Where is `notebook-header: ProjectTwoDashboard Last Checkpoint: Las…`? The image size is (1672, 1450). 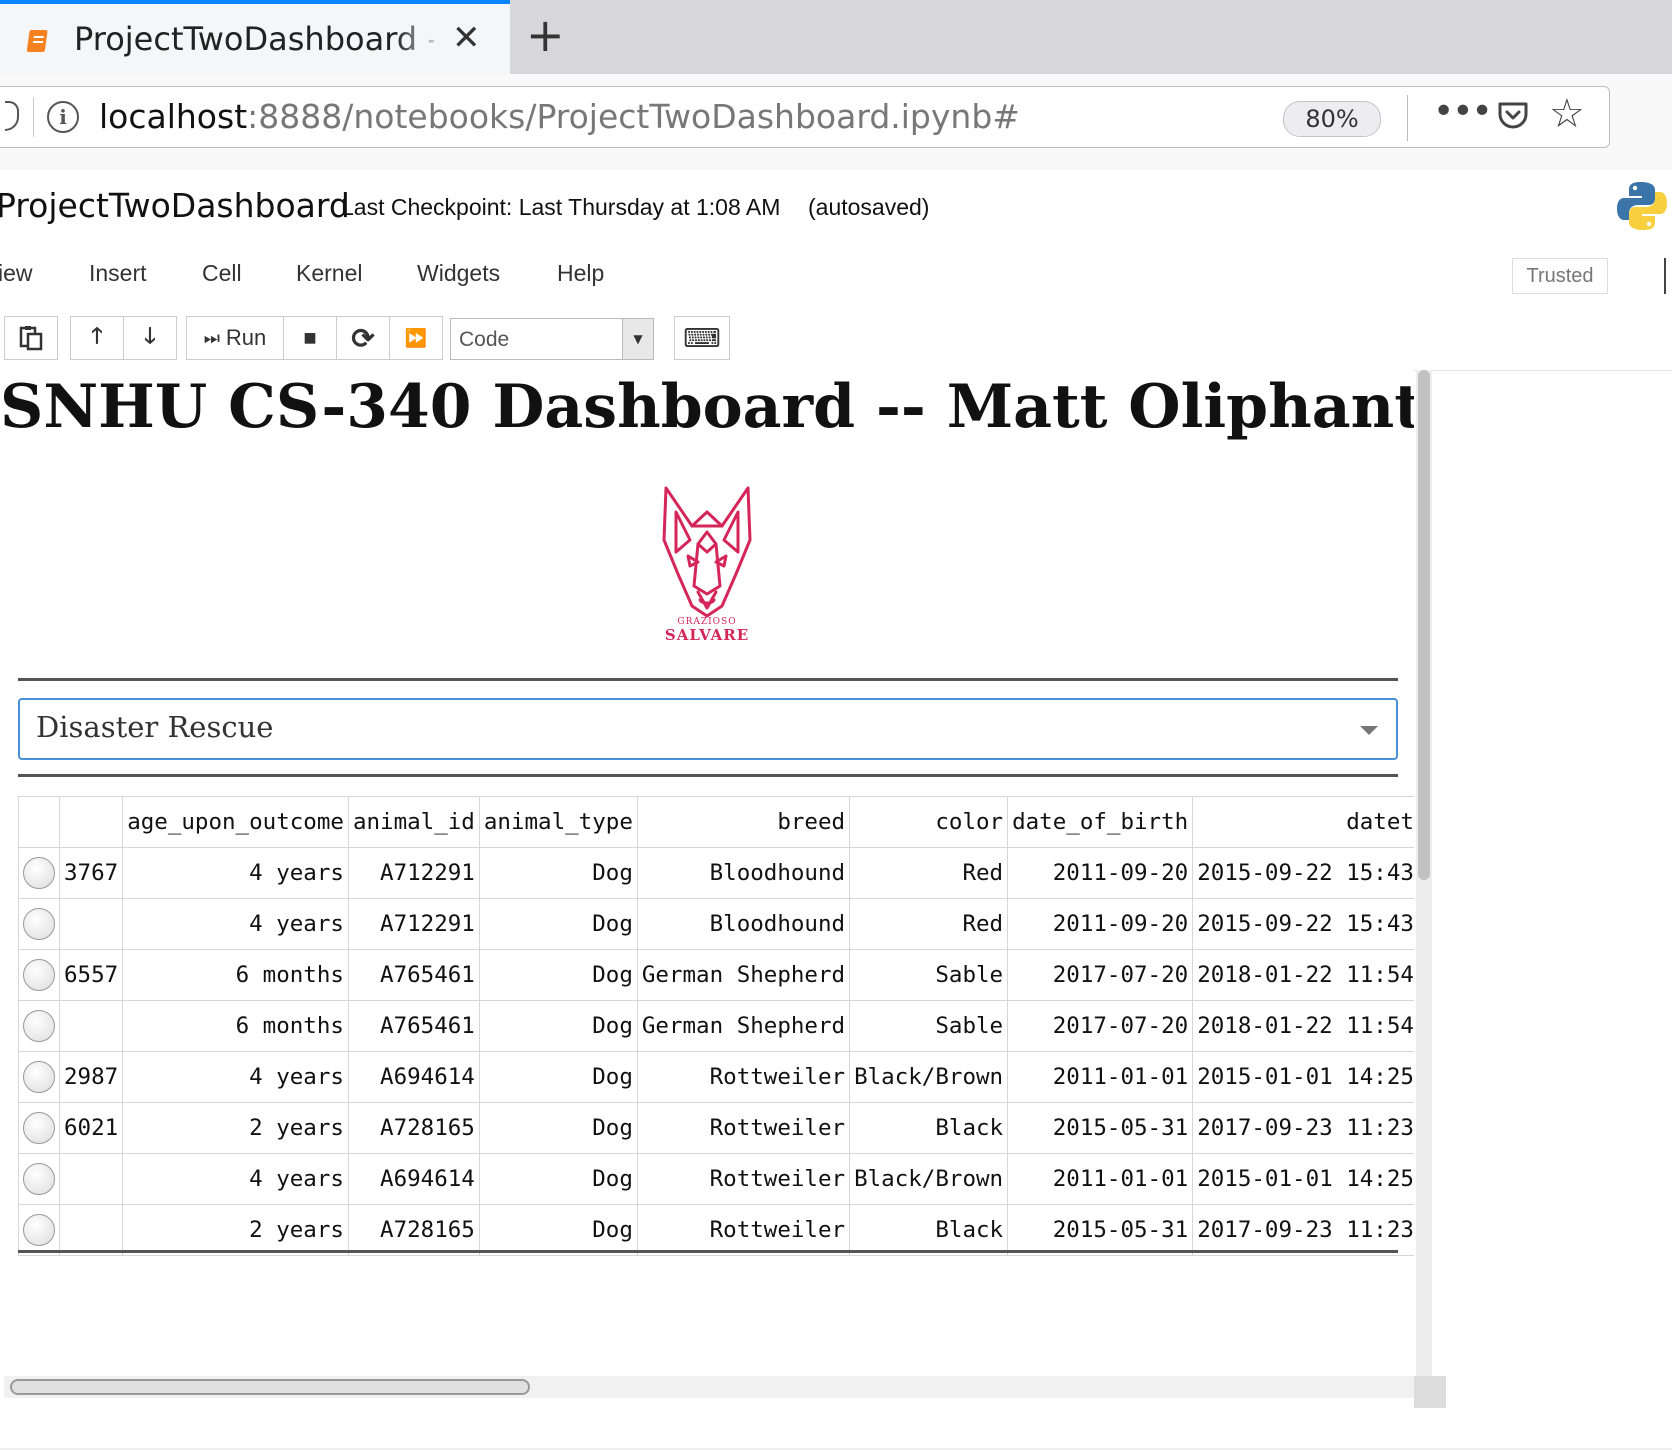 notebook-header: ProjectTwoDashboard Last Checkpoint: Las… is located at coordinates (836, 209).